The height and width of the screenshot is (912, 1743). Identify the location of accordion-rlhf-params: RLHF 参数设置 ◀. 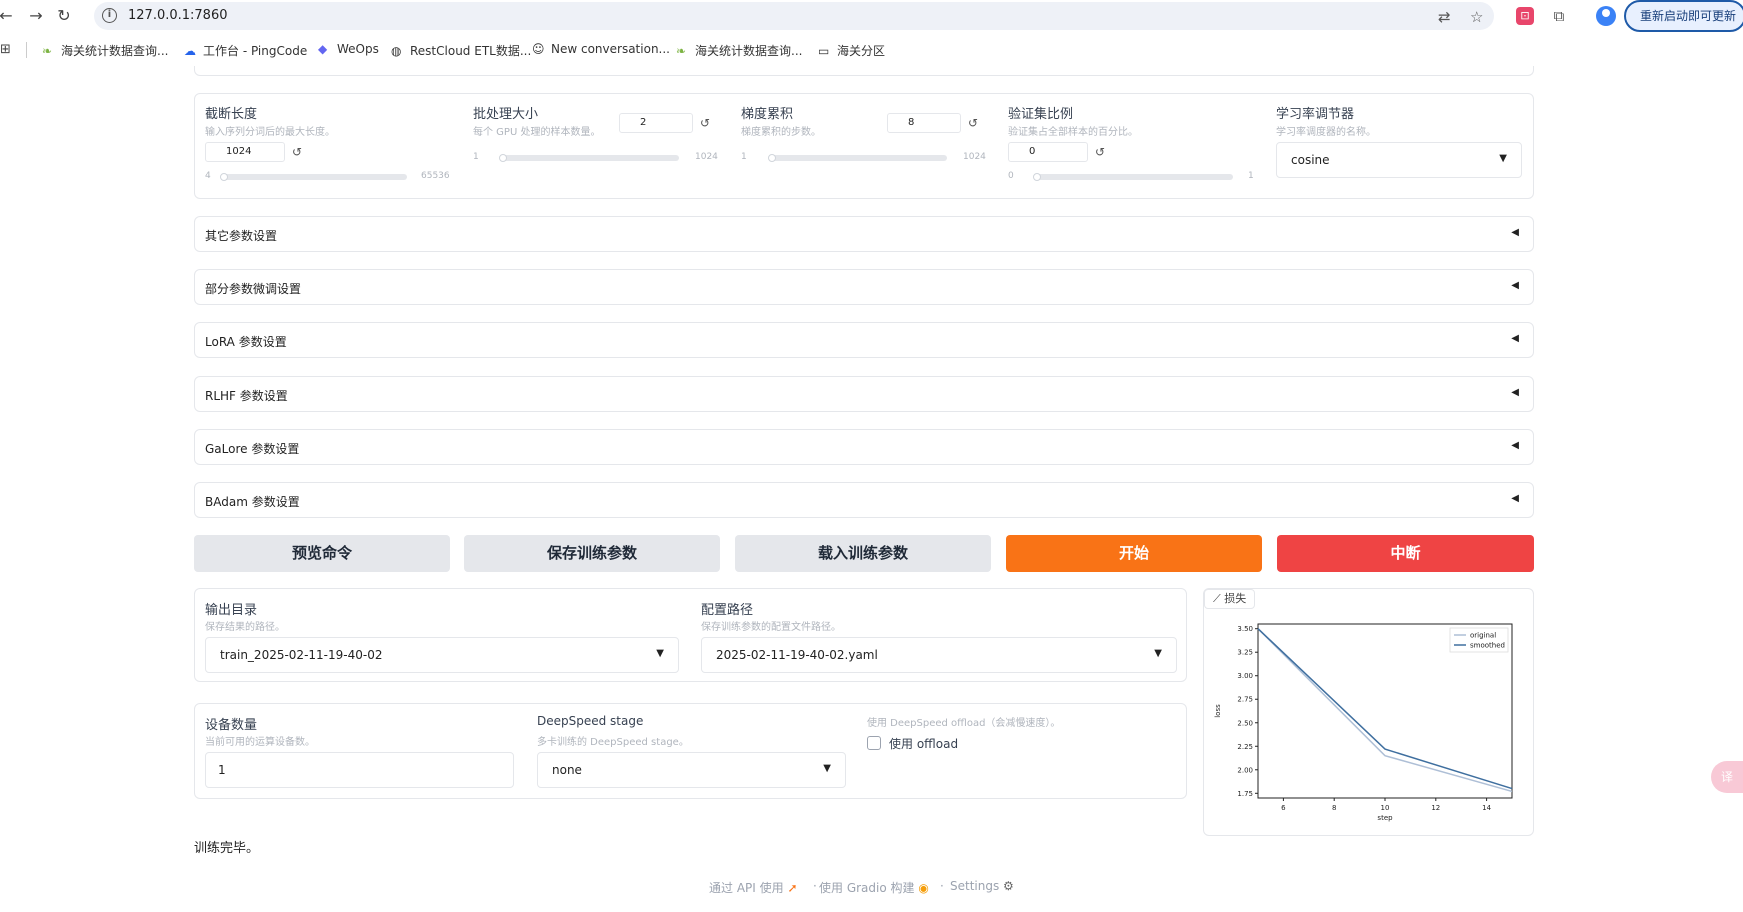
(864, 394).